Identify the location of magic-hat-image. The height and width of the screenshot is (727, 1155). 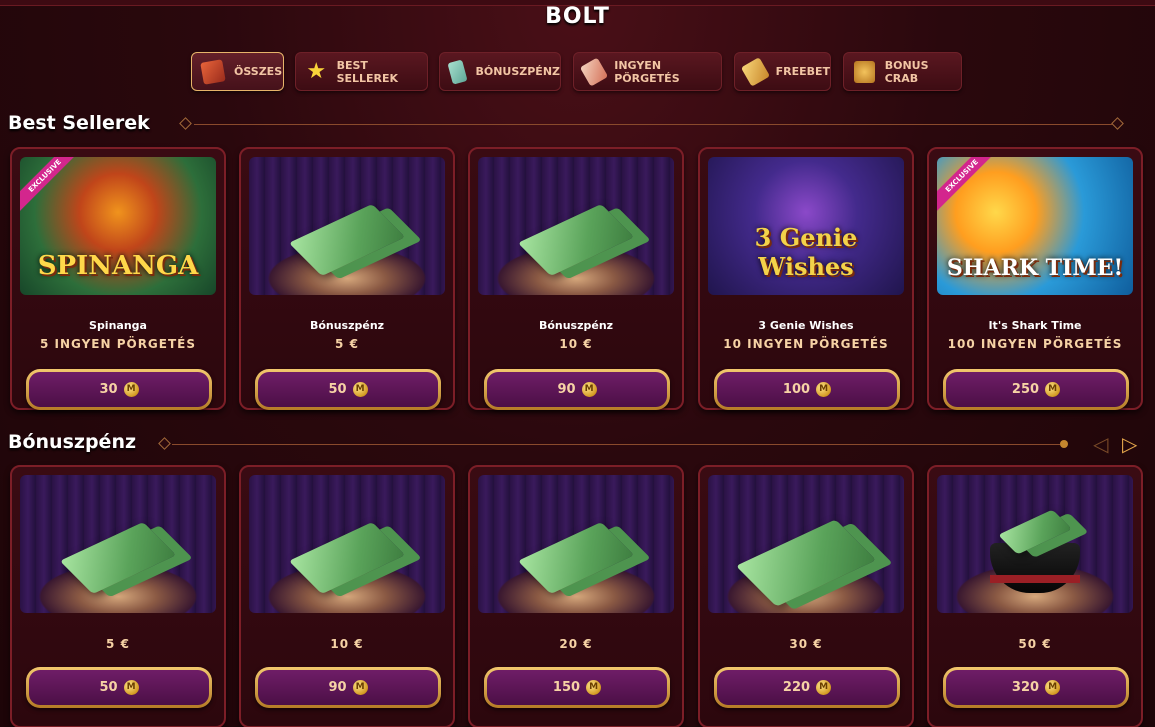
(1035, 544).